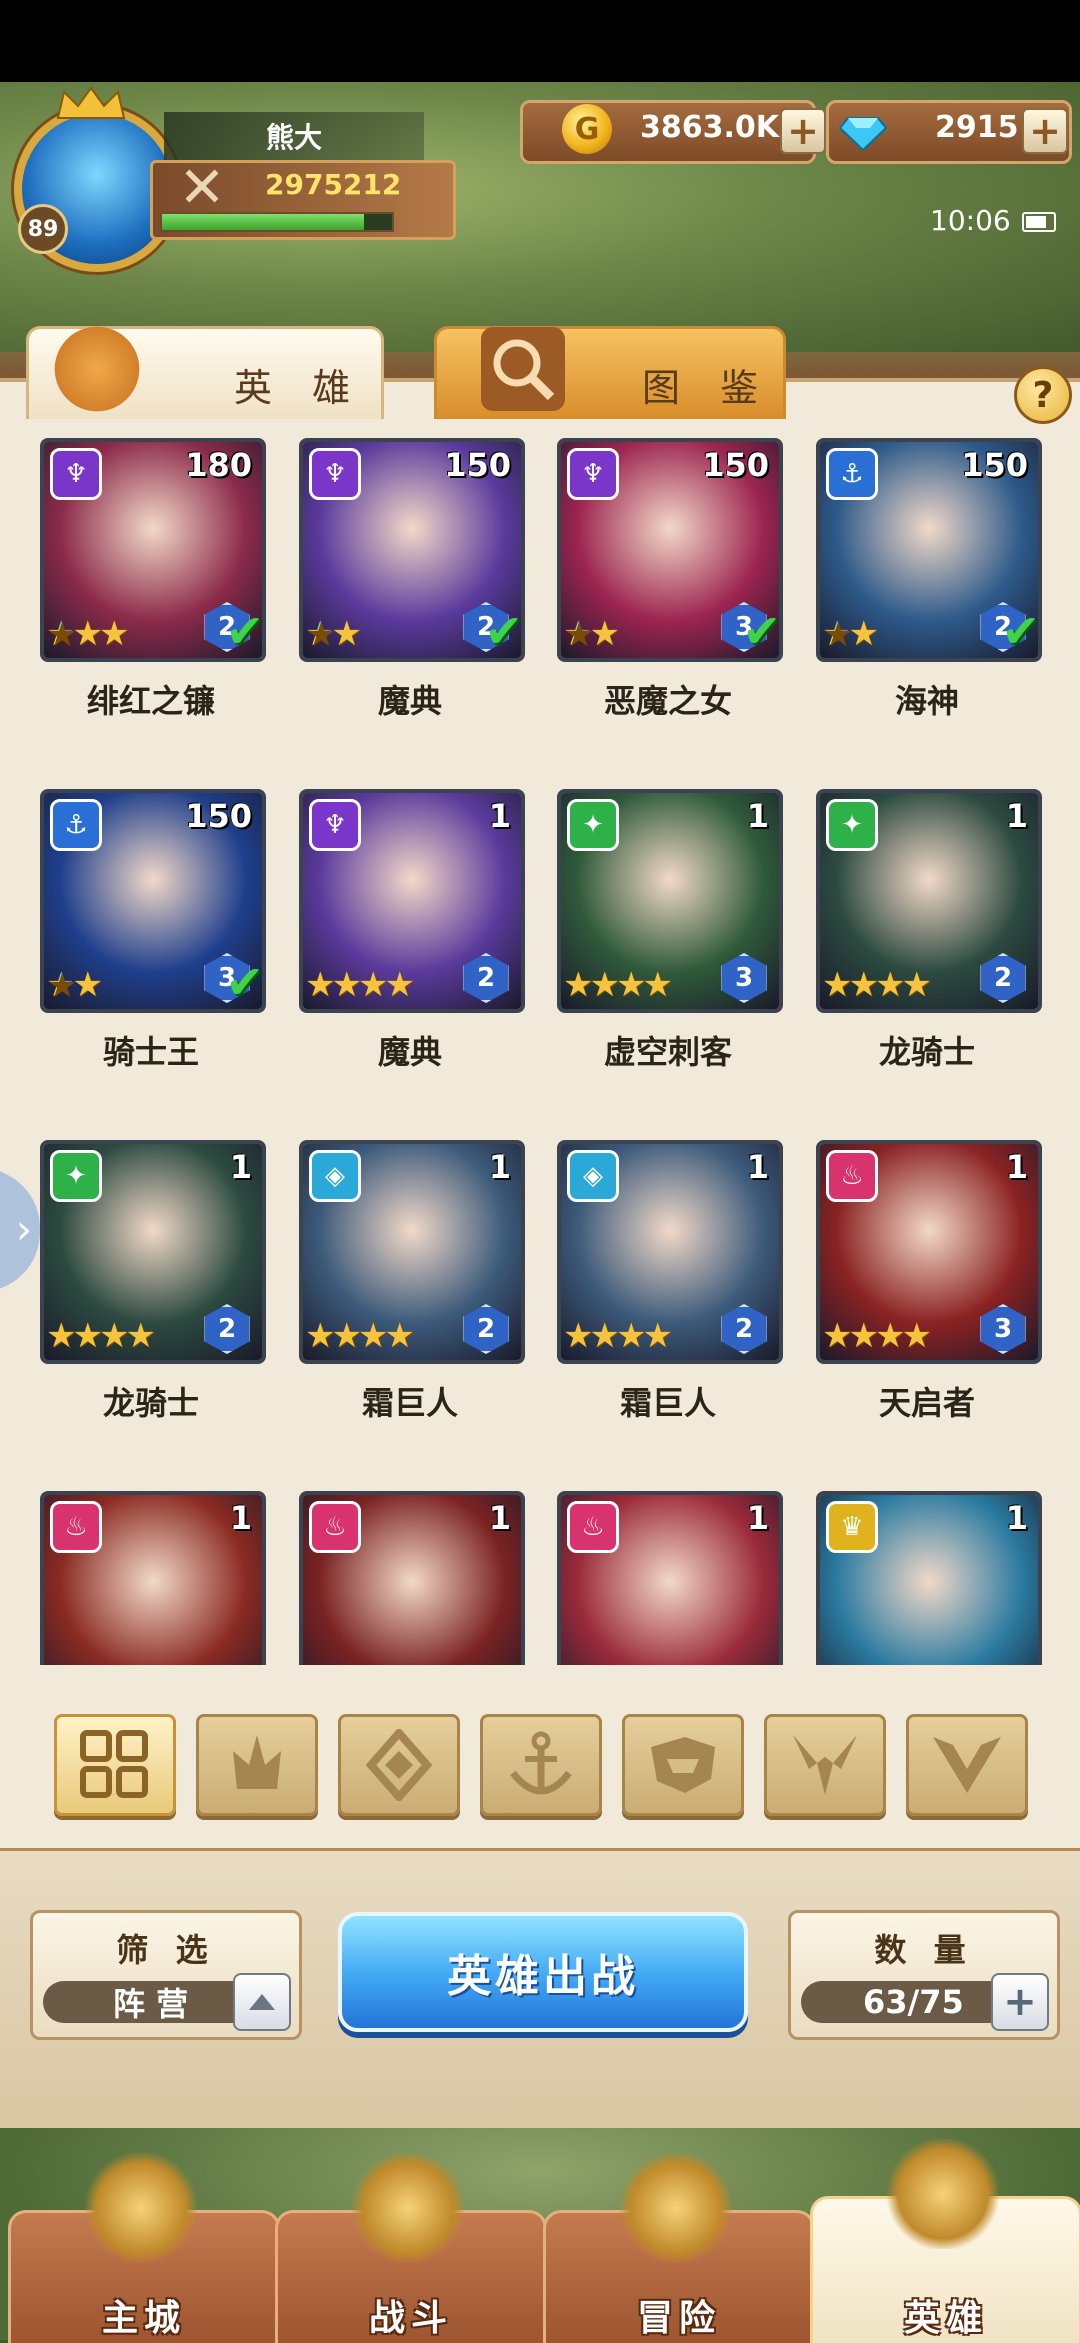 The height and width of the screenshot is (2343, 1080). What do you see at coordinates (929, 550) in the screenshot?
I see `hero-card: ⚓ 150 ★★ 2 ✔` at bounding box center [929, 550].